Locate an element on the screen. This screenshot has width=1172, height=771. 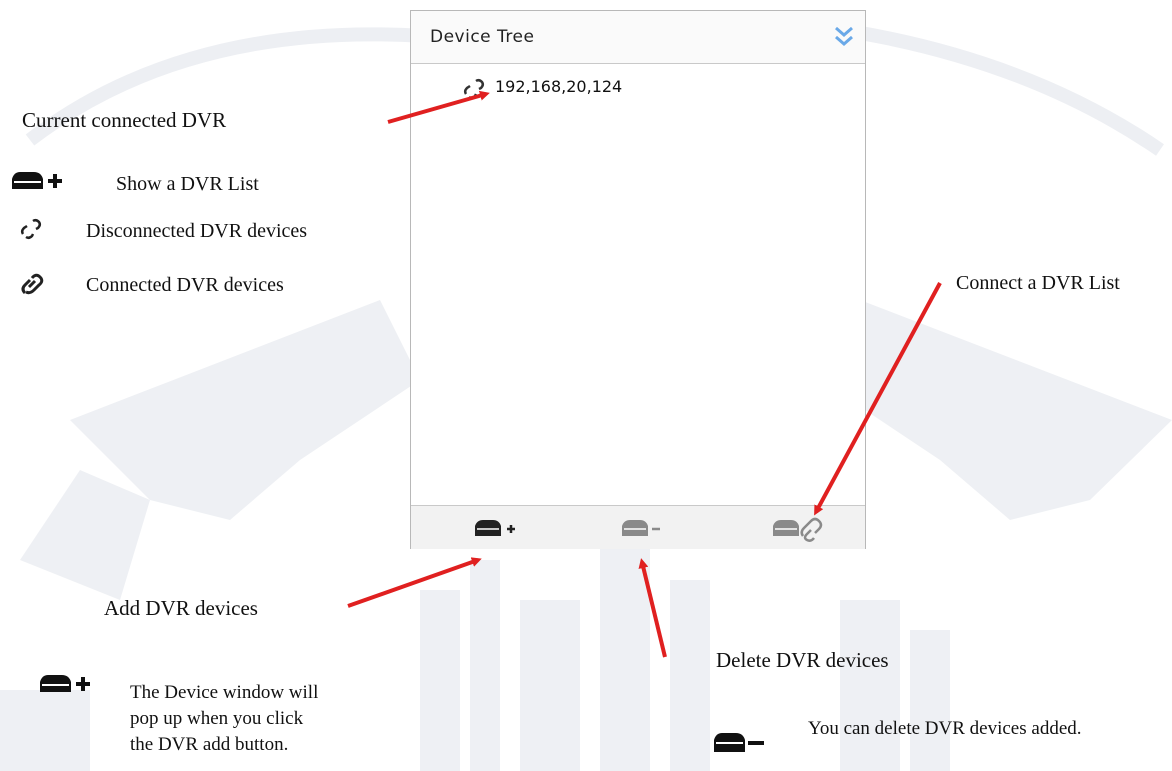
link-icon is located at coordinates (32, 286).